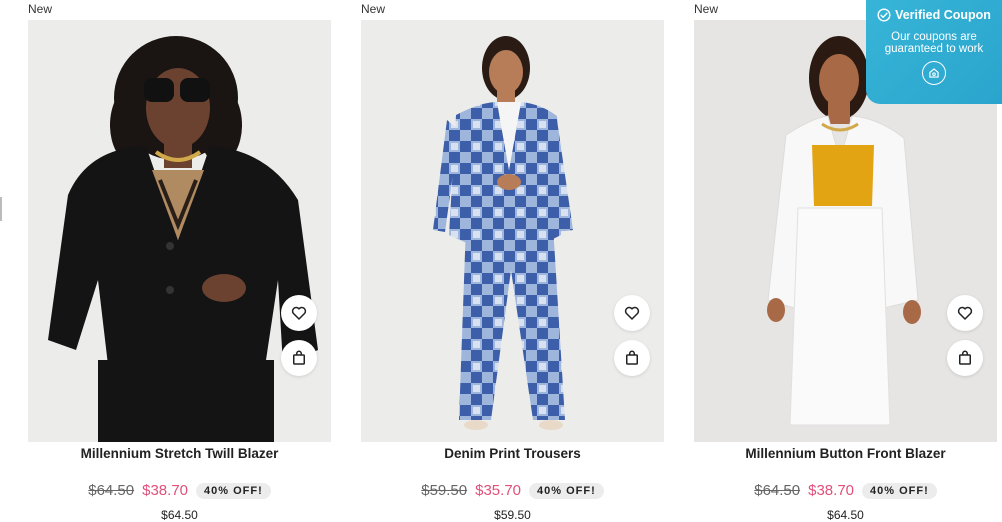  Describe the element at coordinates (845, 453) in the screenshot. I see `product-name: Millennium Button Front Blazer` at that location.